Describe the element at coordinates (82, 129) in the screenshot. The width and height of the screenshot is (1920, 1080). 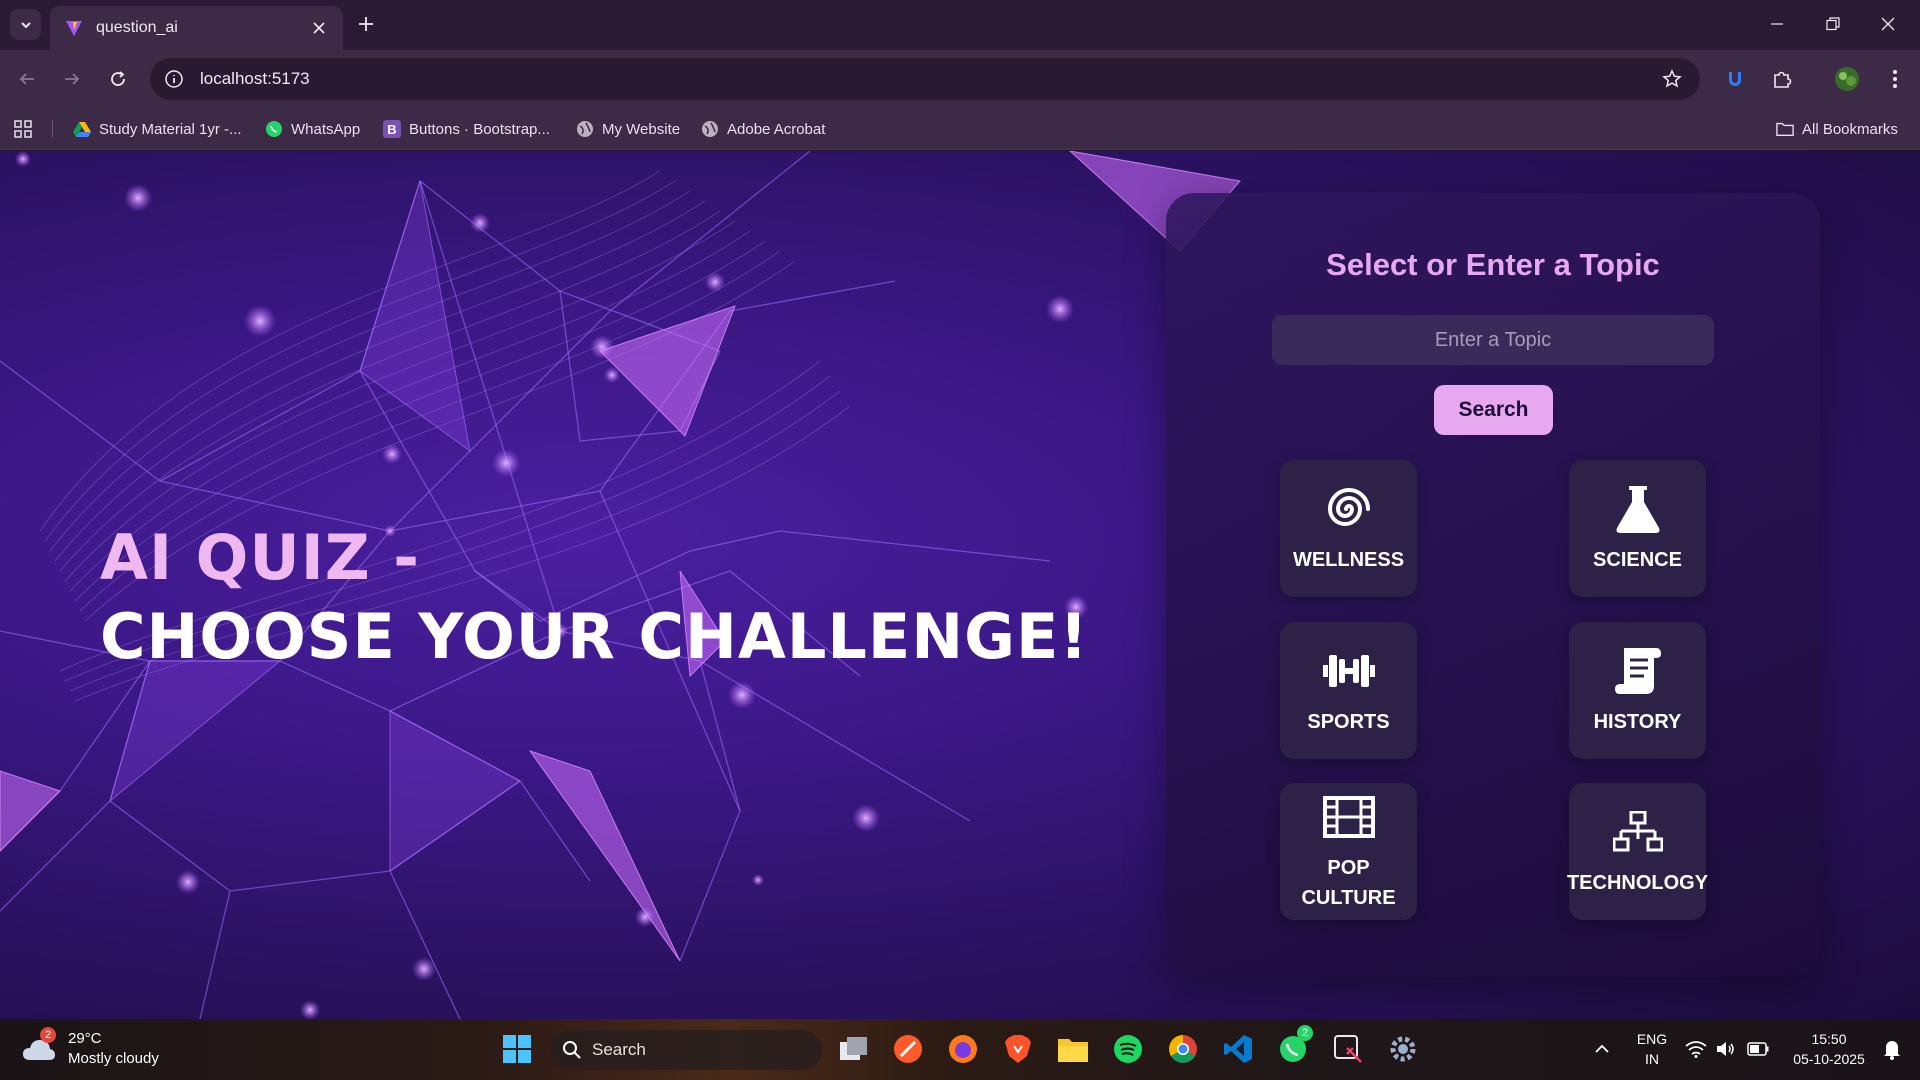
I see `google-drive-icon` at that location.